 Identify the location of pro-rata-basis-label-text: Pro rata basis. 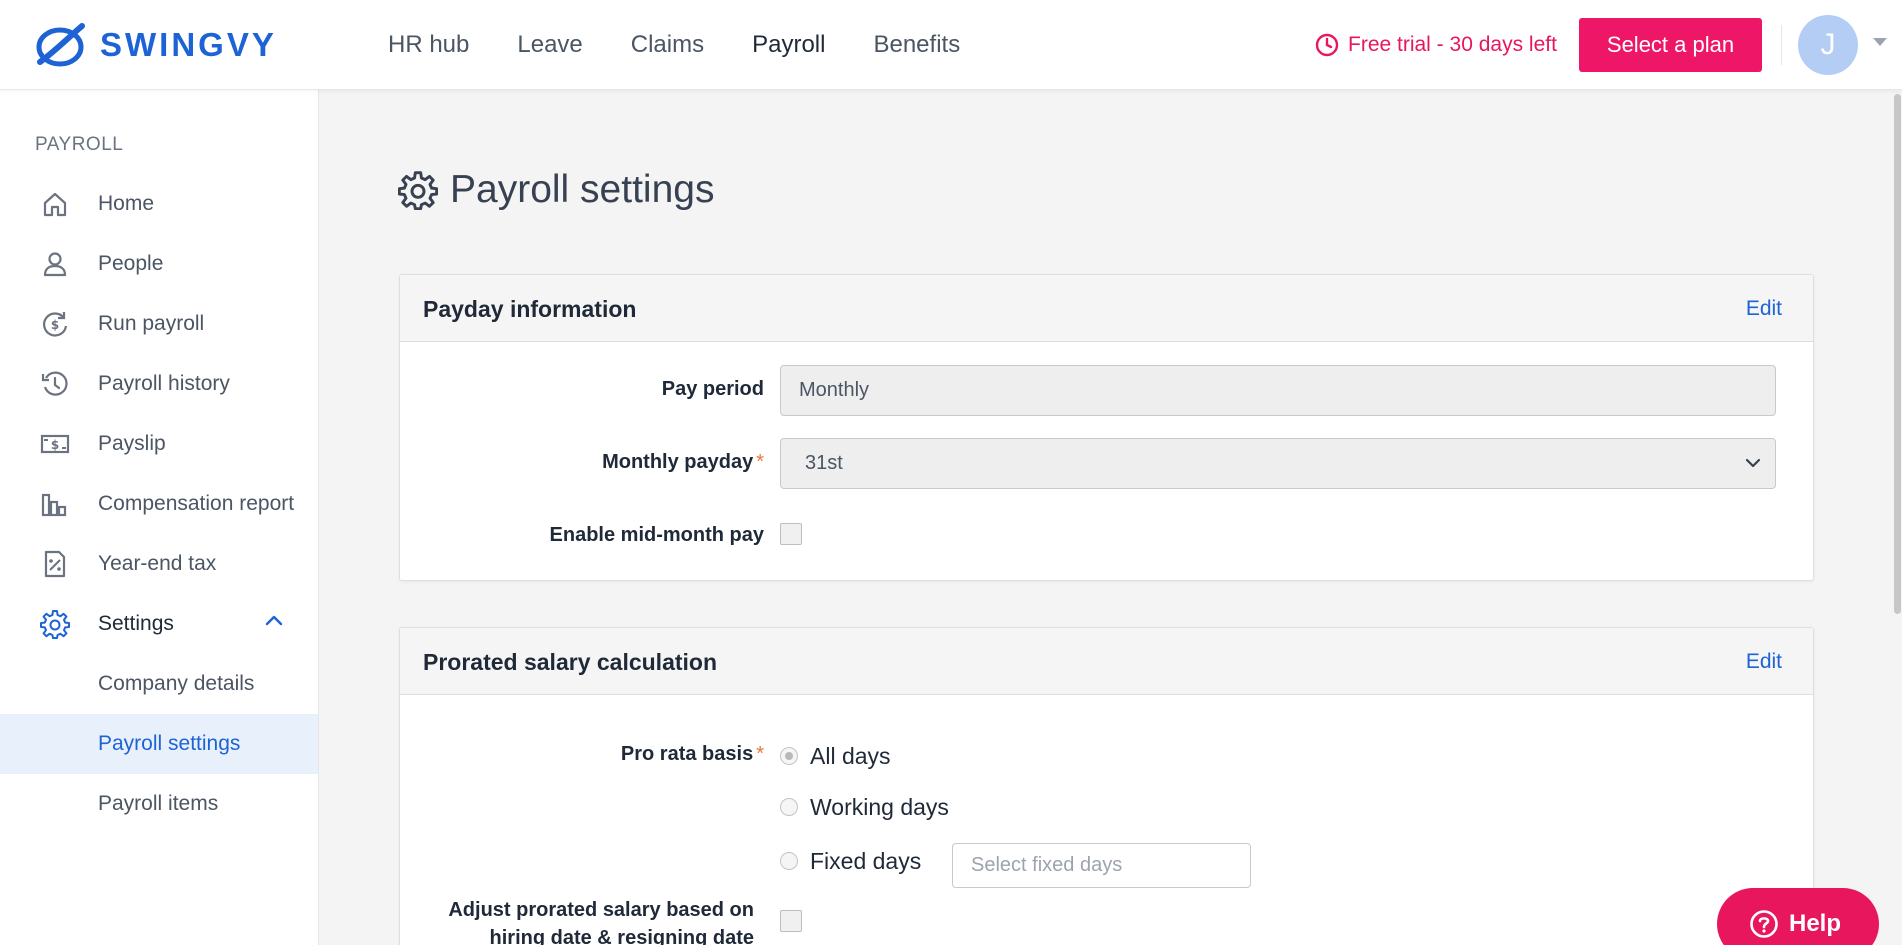
(687, 754).